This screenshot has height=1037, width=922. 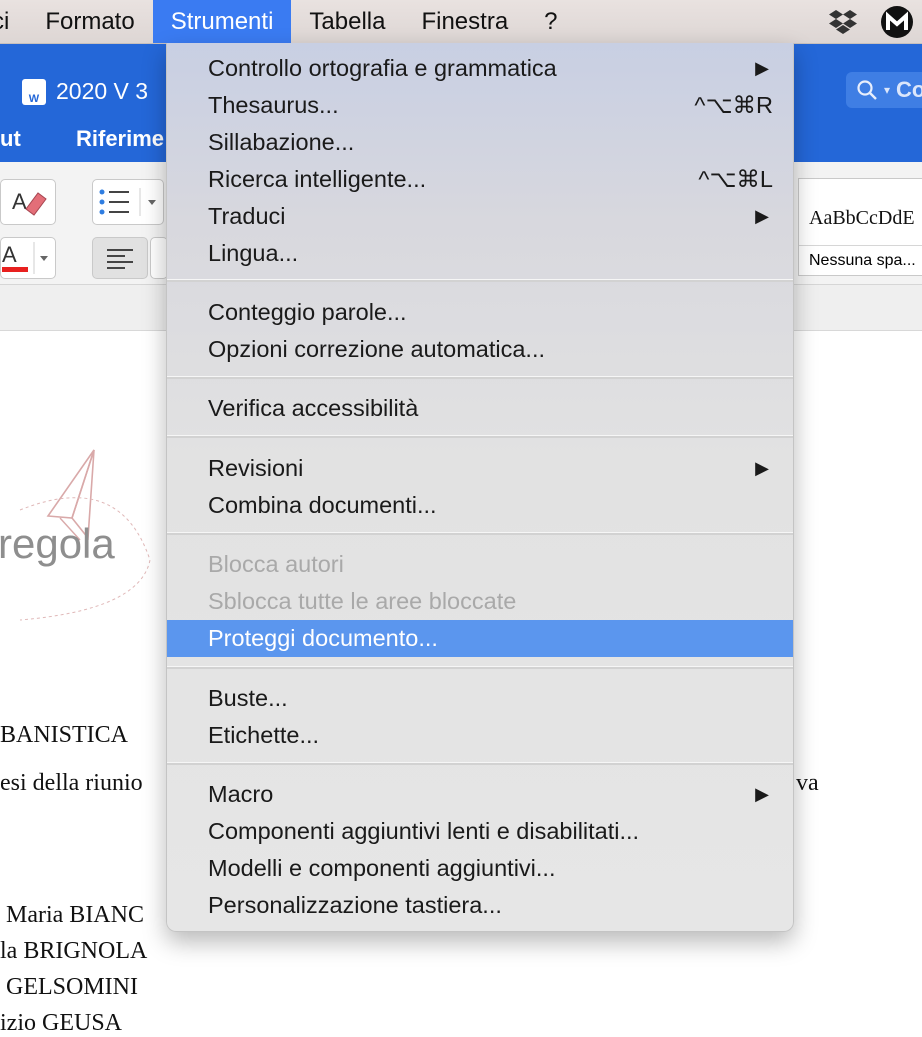 What do you see at coordinates (464, 21) in the screenshot?
I see `menu-finestra: Finestra` at bounding box center [464, 21].